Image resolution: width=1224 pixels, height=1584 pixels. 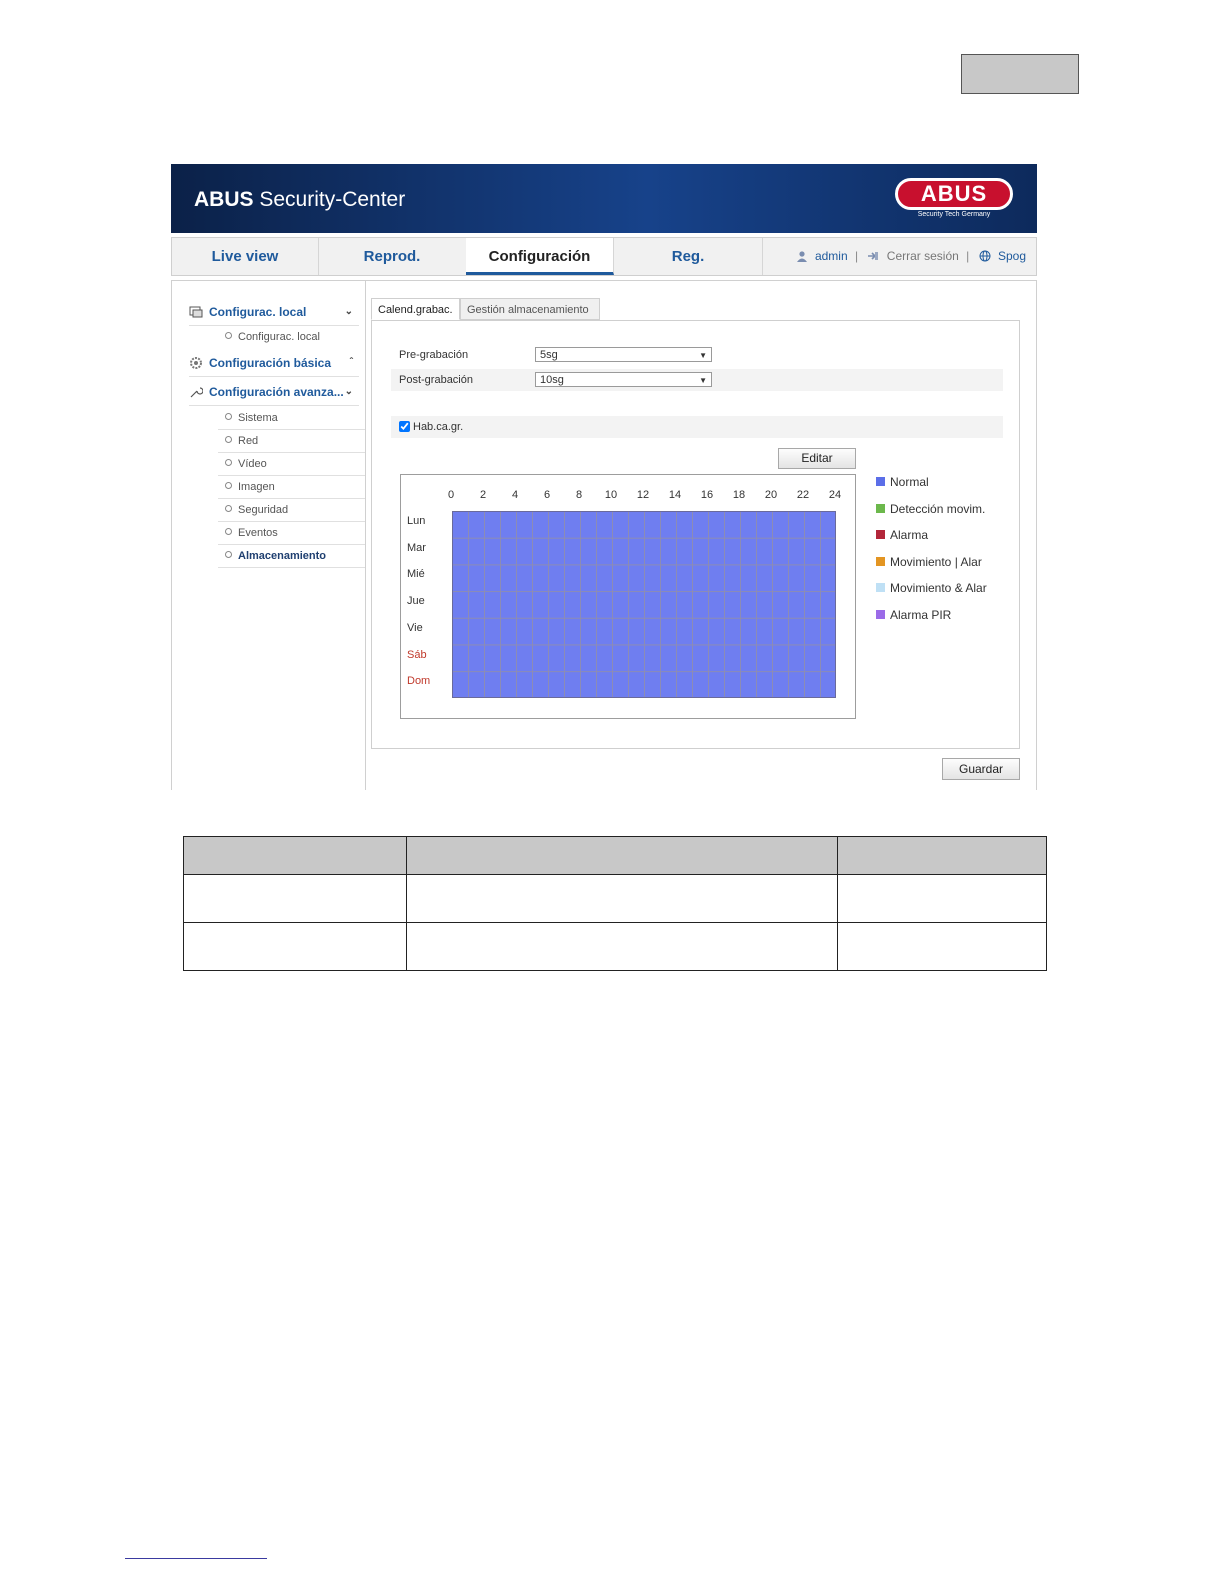 I want to click on legend-label: Detección movim., so click(x=938, y=508).